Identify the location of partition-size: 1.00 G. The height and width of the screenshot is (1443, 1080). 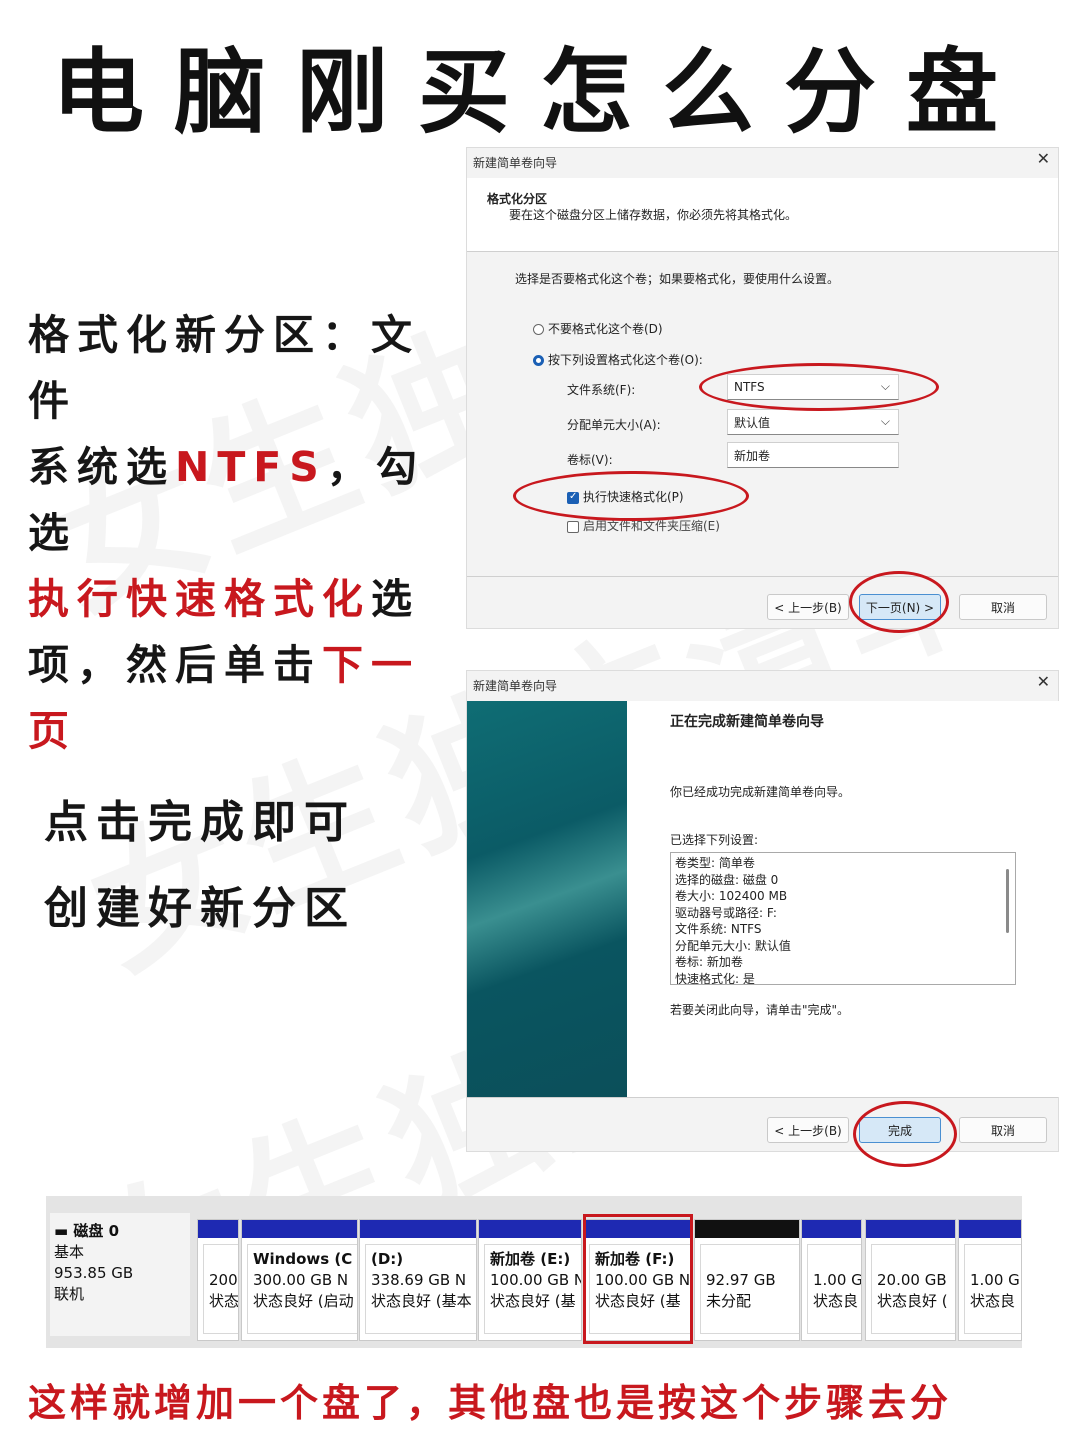
(837, 1280).